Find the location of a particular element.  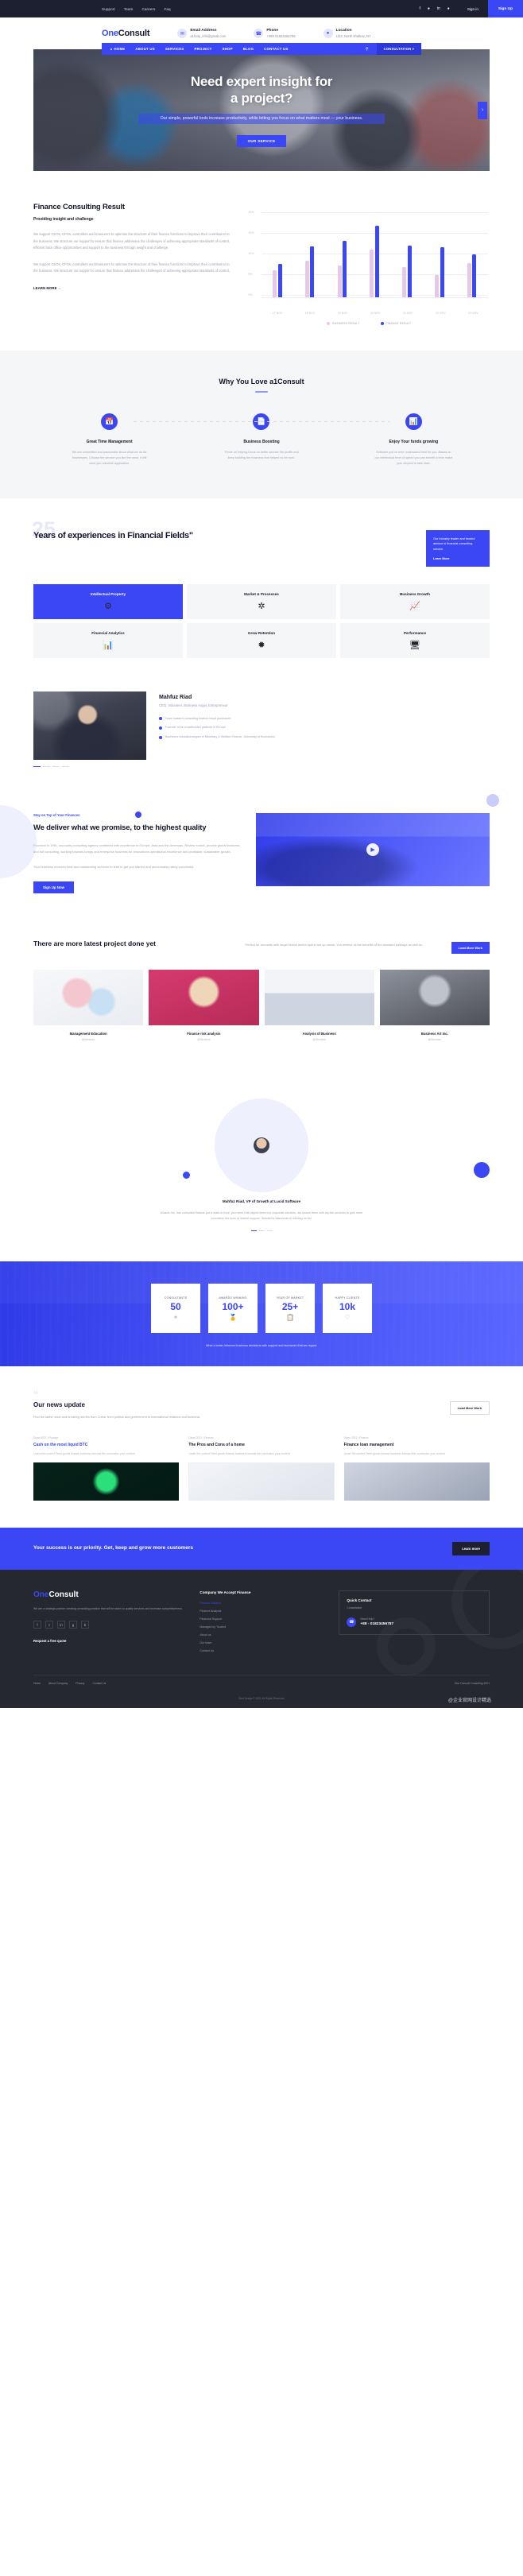

nav-item-project: PROJECT is located at coordinates (203, 49).